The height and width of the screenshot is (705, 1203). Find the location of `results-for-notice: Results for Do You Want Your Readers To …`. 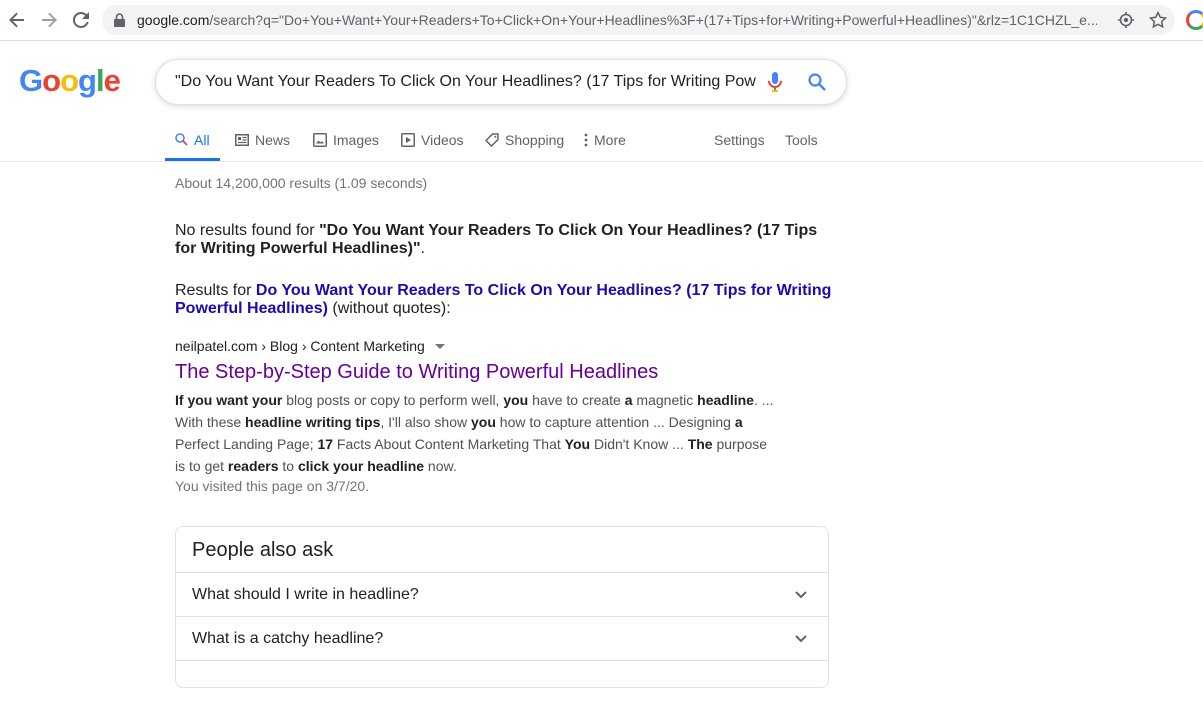

results-for-notice: Results for Do You Want Your Readers To … is located at coordinates (505, 300).